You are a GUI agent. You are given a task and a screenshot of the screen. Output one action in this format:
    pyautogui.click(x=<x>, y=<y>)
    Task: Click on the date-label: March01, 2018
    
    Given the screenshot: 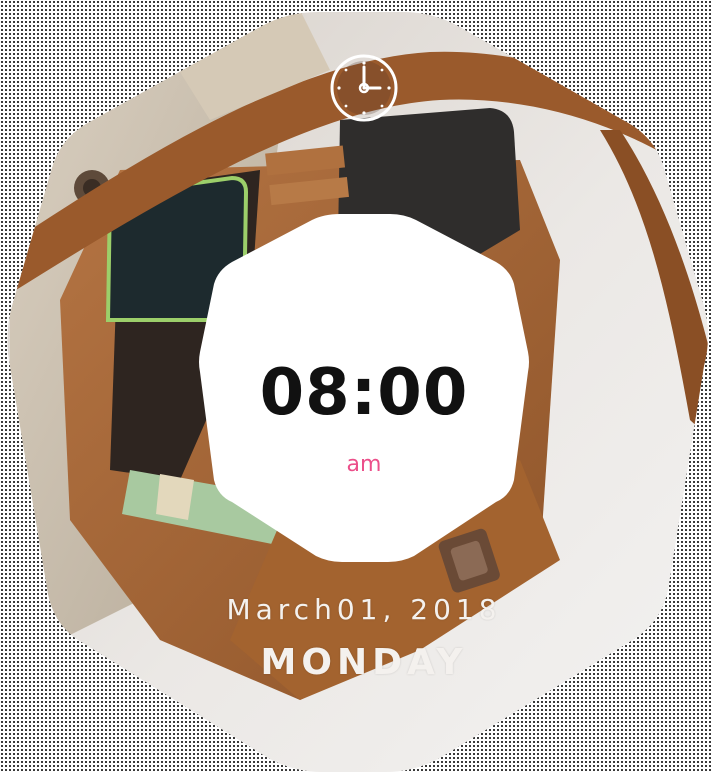 What is the action you would take?
    pyautogui.click(x=364, y=609)
    